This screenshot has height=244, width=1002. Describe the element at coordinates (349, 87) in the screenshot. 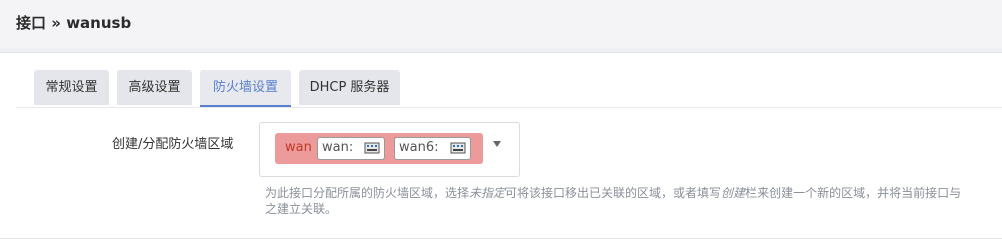

I see `tab-dhcp-server: DHCP 服务器` at that location.